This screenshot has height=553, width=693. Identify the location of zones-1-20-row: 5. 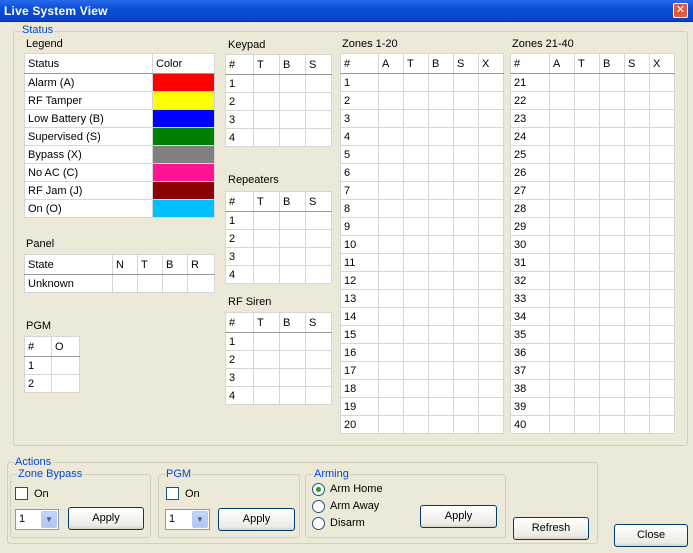
(422, 154).